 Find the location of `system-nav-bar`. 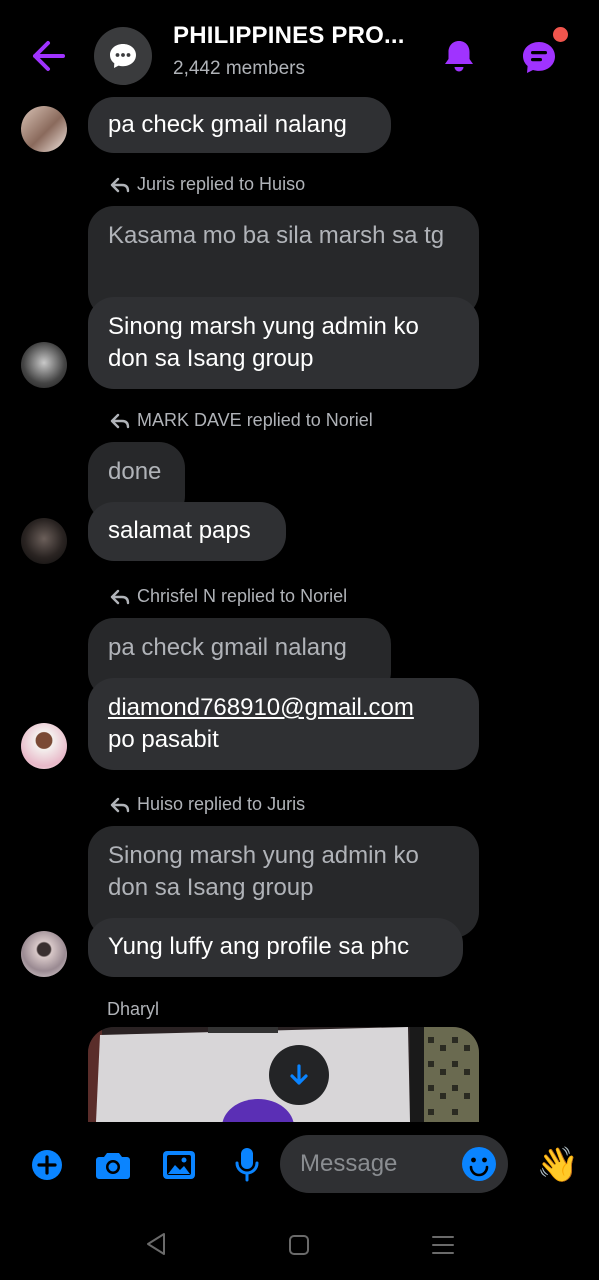

system-nav-bar is located at coordinates (299, 1246).